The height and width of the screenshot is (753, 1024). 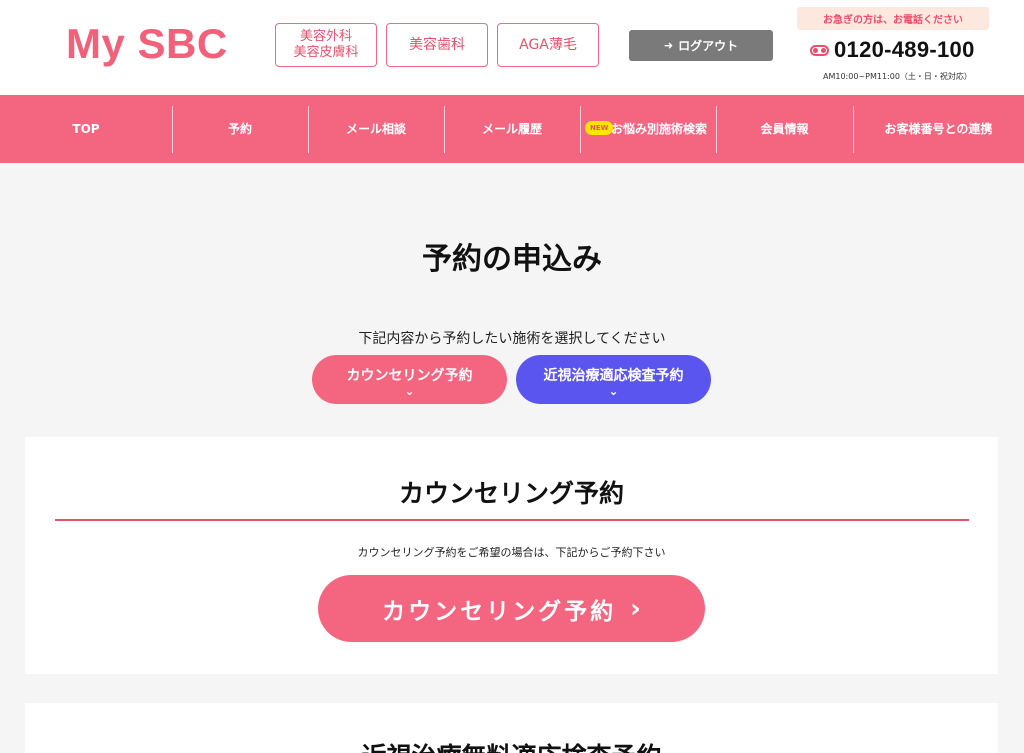 I want to click on nav-item-concern-search: NEW お悩み別施術検索, so click(x=648, y=129).